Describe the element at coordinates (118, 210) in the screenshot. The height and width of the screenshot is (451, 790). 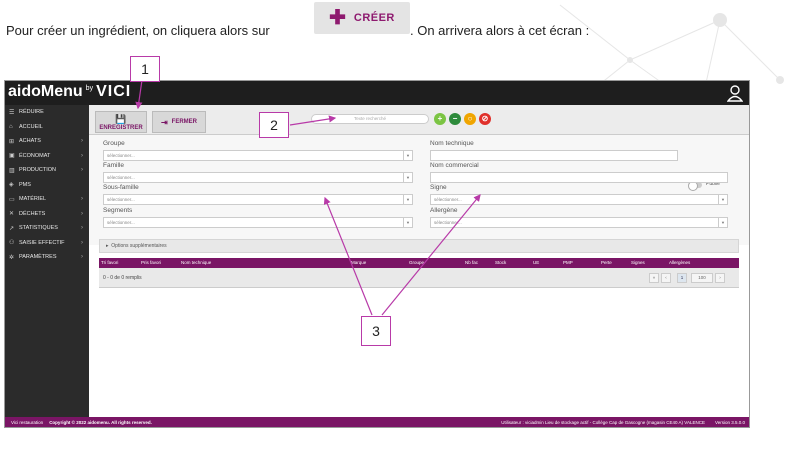
I see `segments-label: Segments` at that location.